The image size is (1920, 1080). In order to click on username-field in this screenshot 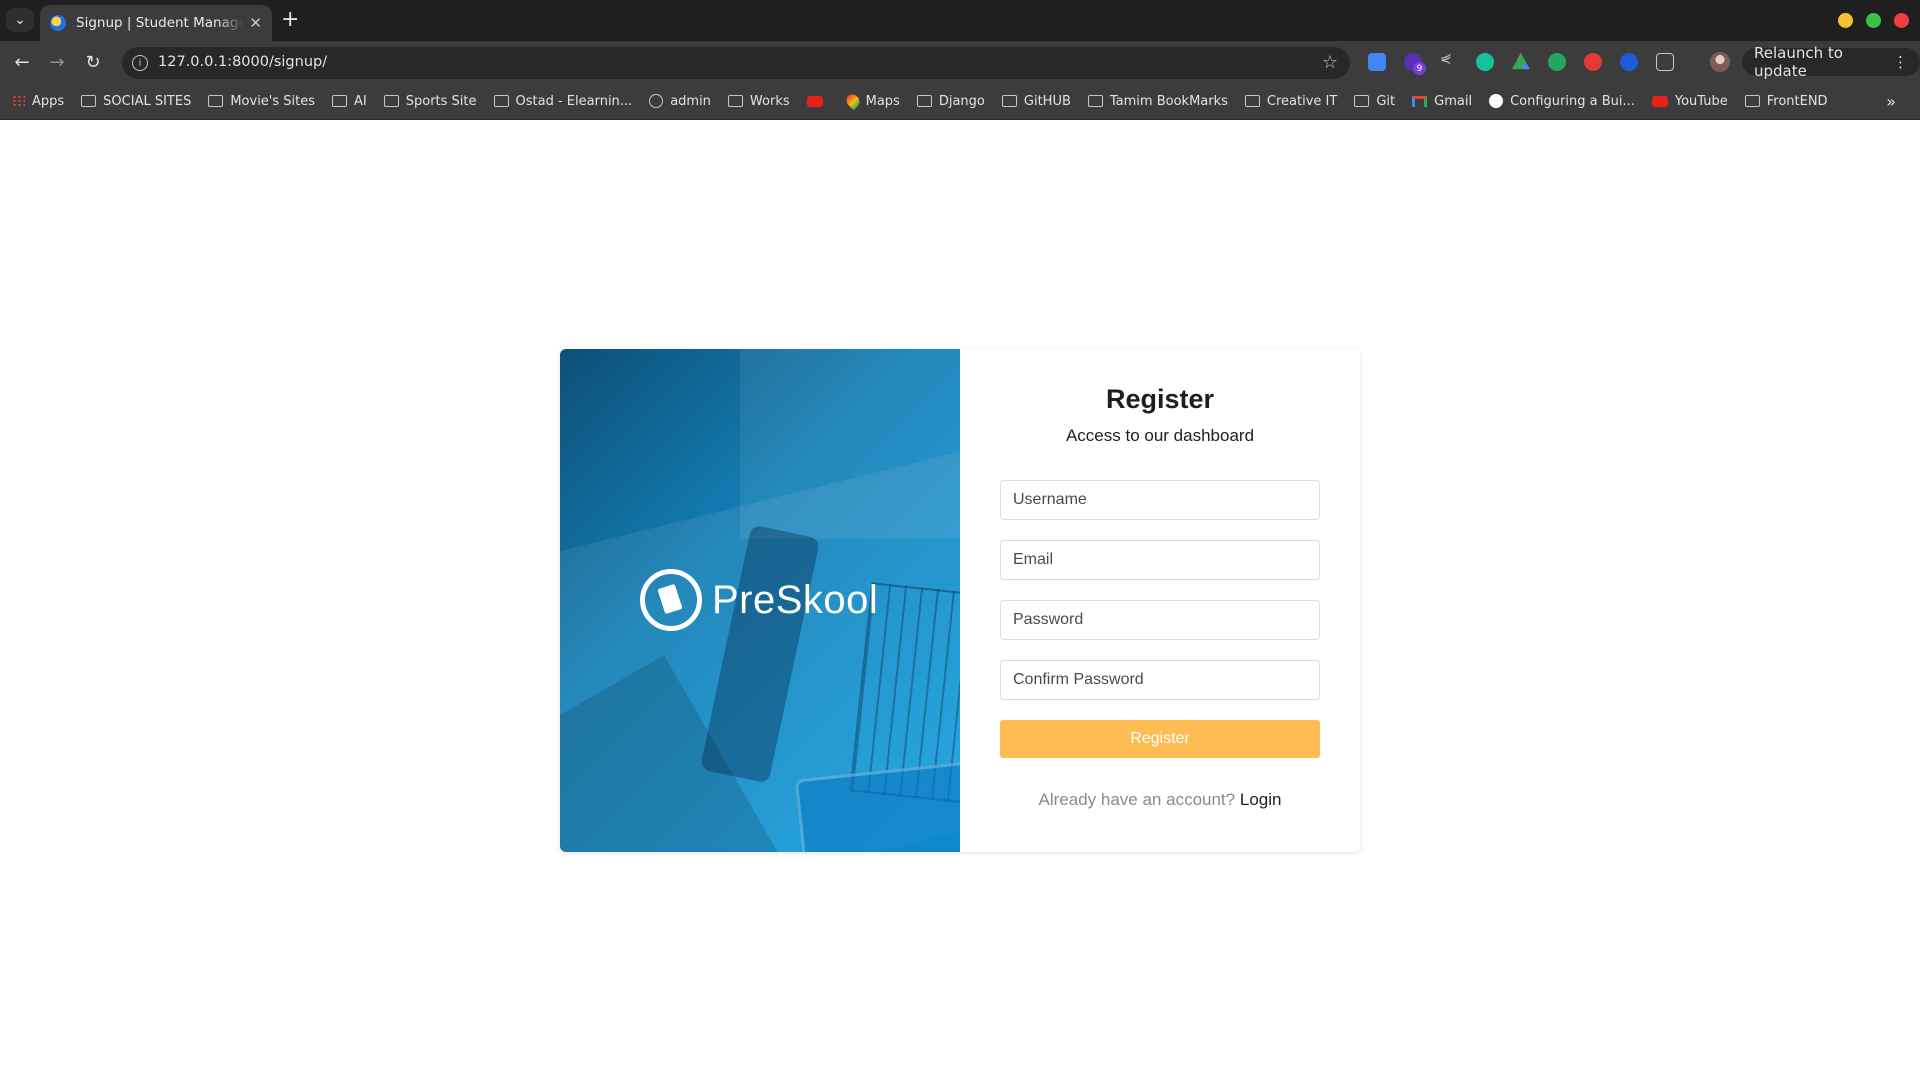, I will do `click(1160, 500)`.